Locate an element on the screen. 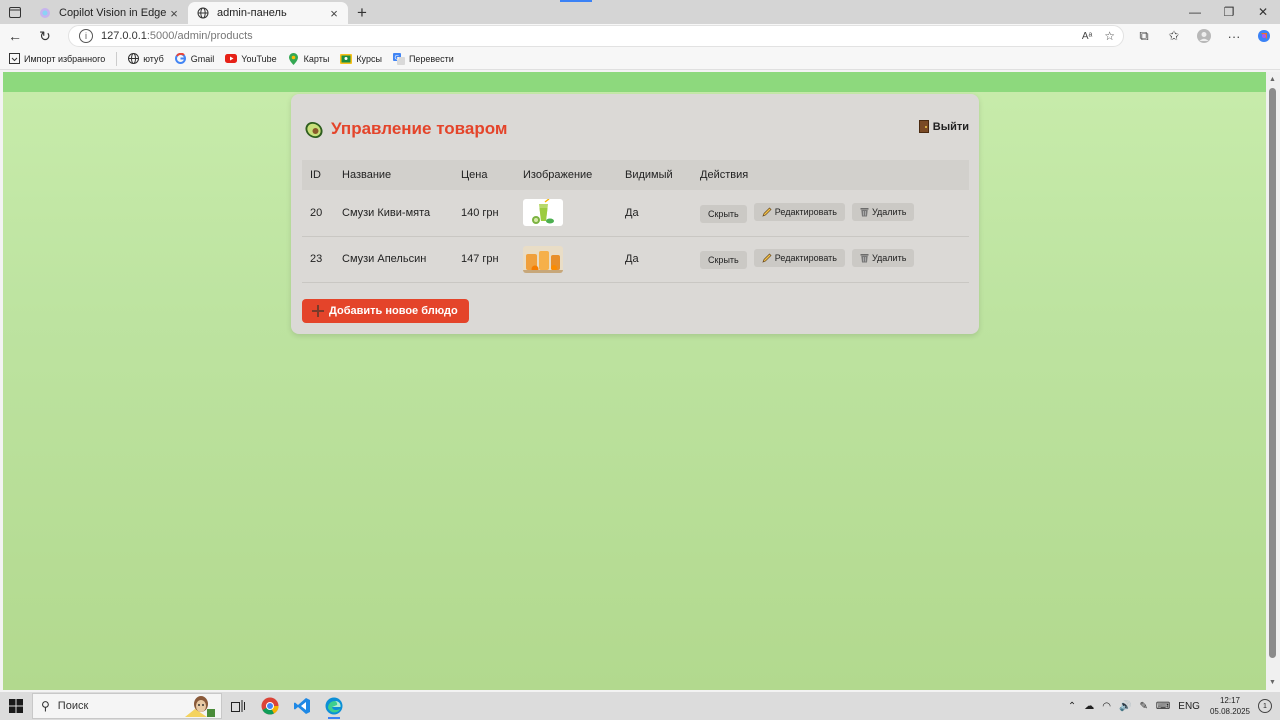  task-view-button is located at coordinates (238, 706).